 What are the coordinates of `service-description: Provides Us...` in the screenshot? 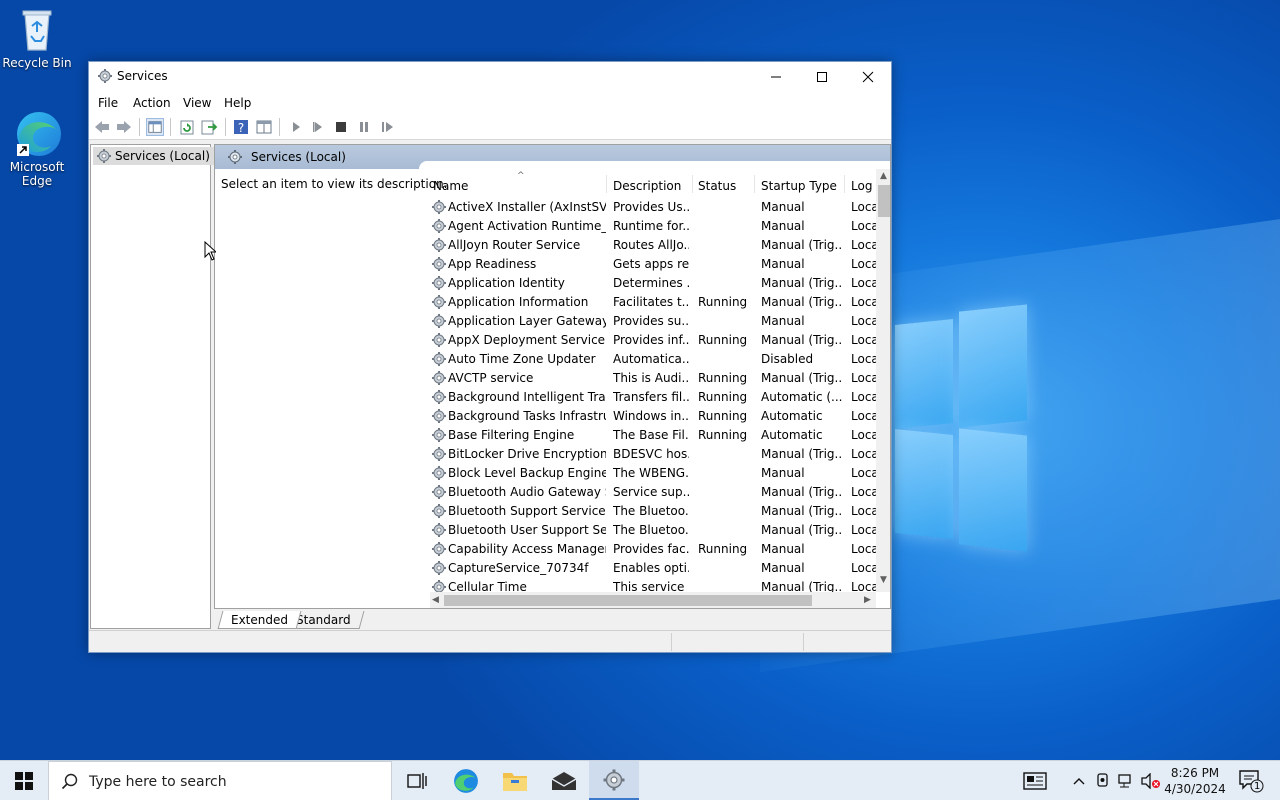 It's located at (651, 207).